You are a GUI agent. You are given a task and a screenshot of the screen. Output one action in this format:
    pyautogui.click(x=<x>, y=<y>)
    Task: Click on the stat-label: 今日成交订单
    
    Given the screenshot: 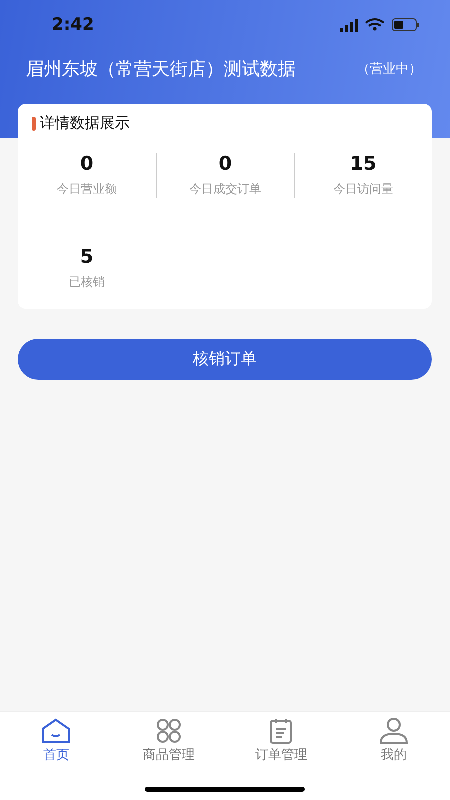 What is the action you would take?
    pyautogui.click(x=226, y=189)
    